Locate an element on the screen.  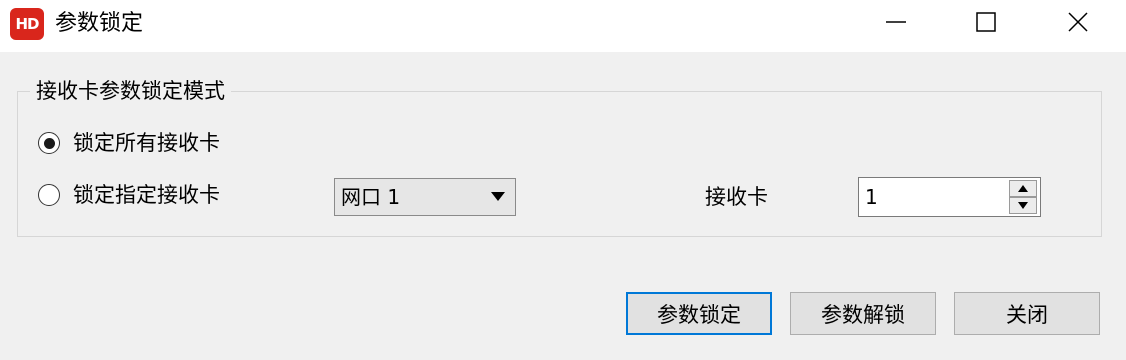
port-select-value: 网口 1 is located at coordinates (371, 197).